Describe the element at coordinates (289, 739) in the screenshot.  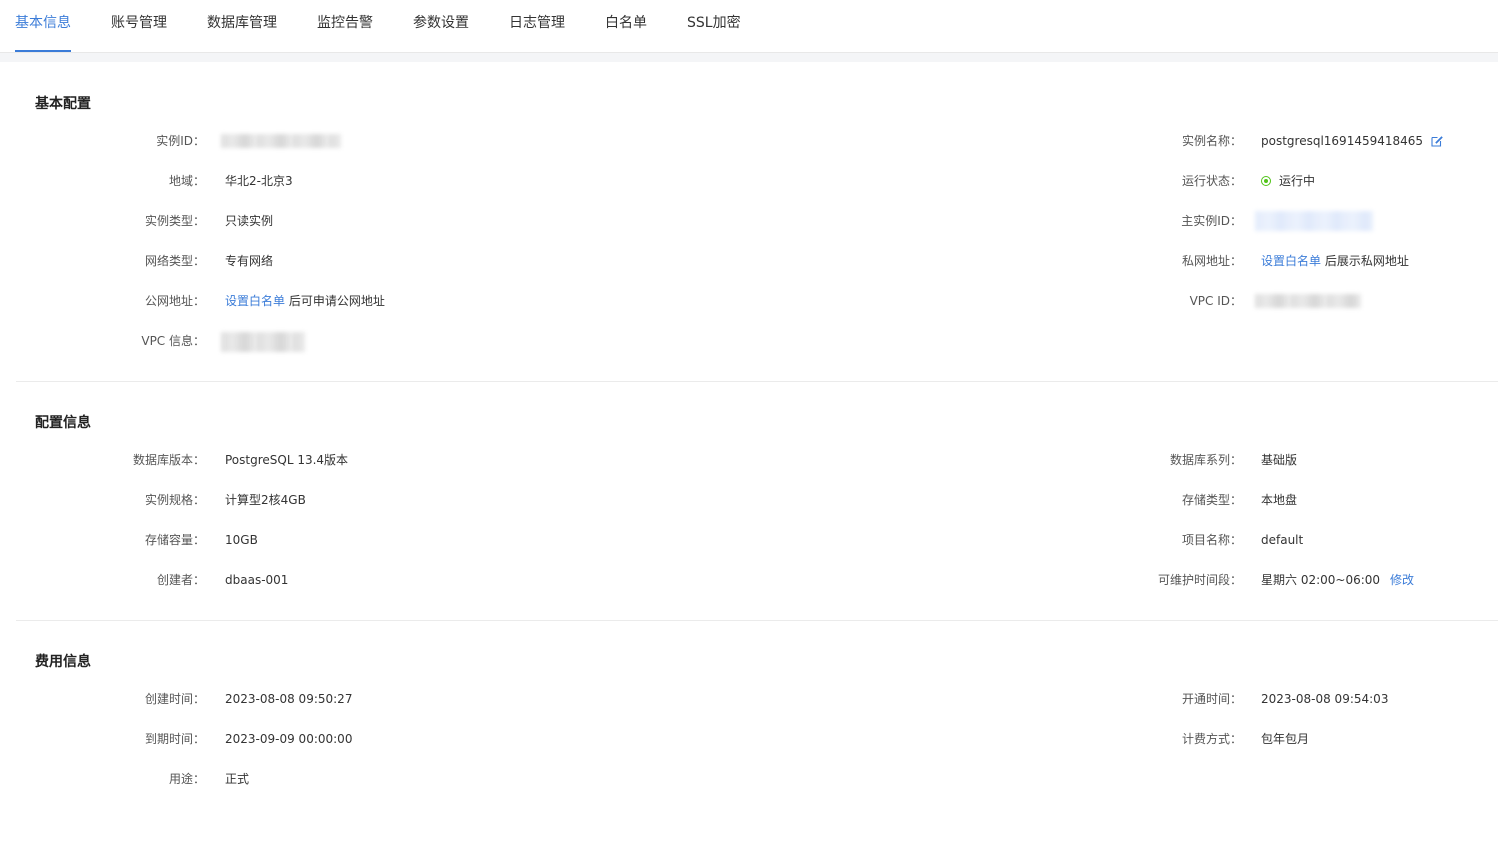
I see `expire-time-value: 2023-09-09 00:00:00` at that location.